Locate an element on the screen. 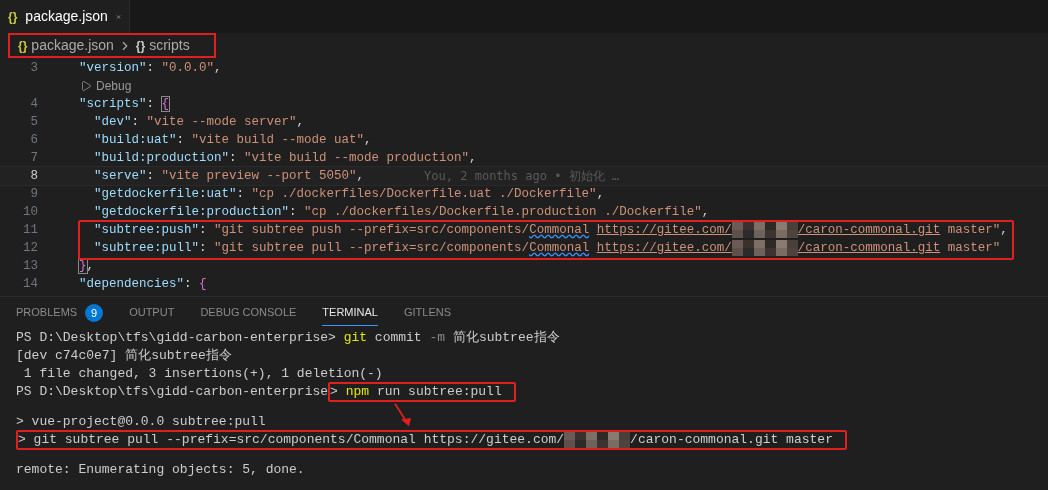 This screenshot has height=490, width=1048. terminal-text: PS D:\Desktop\tfs\gidd-carbon-enterprise is located at coordinates (172, 392).